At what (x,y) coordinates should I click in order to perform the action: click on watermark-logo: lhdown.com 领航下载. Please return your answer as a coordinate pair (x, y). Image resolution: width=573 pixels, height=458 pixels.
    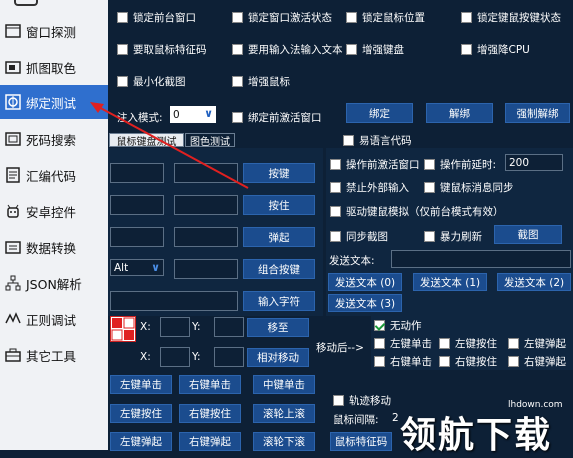
    Looking at the image, I should click on (485, 422).